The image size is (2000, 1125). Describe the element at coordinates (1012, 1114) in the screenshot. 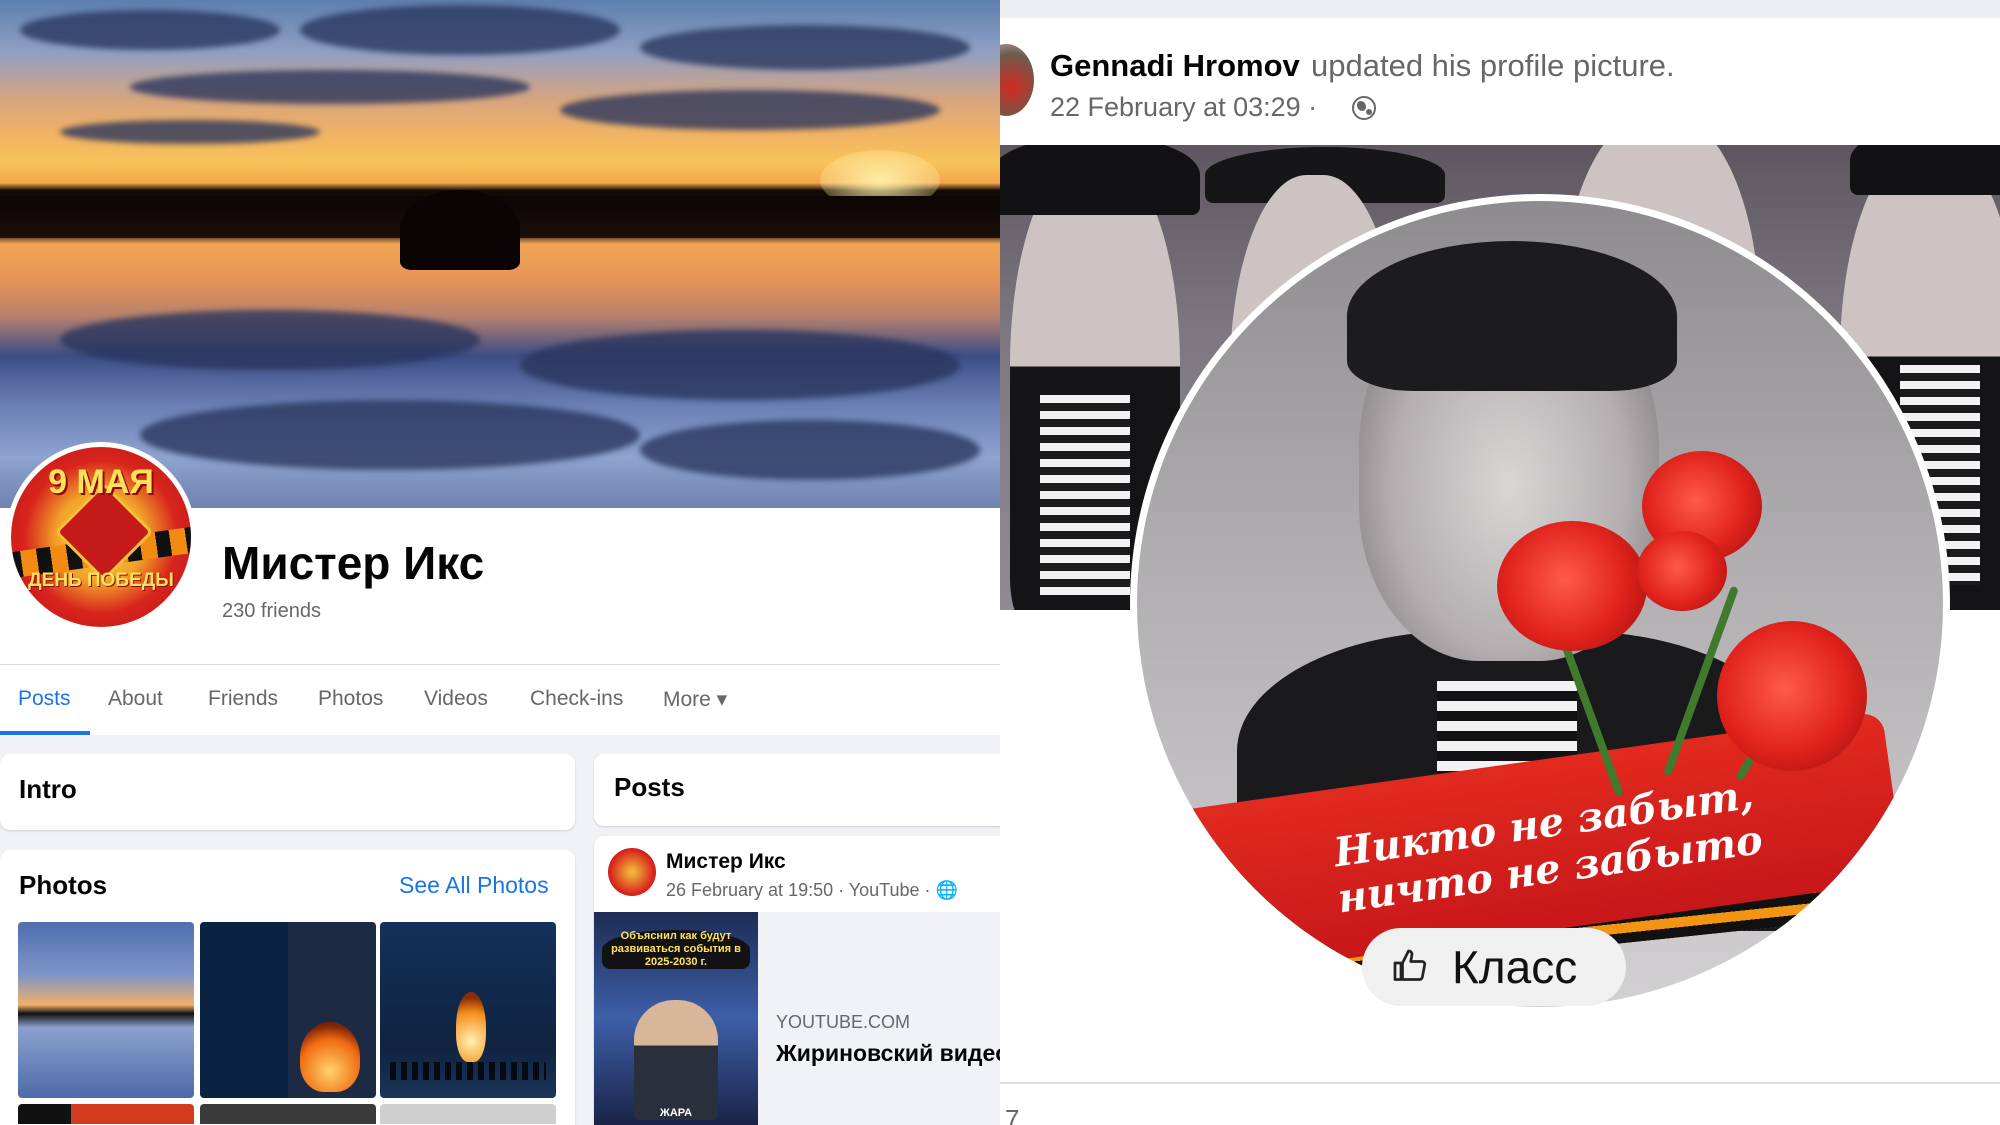

I see `reaction-count: 7` at that location.